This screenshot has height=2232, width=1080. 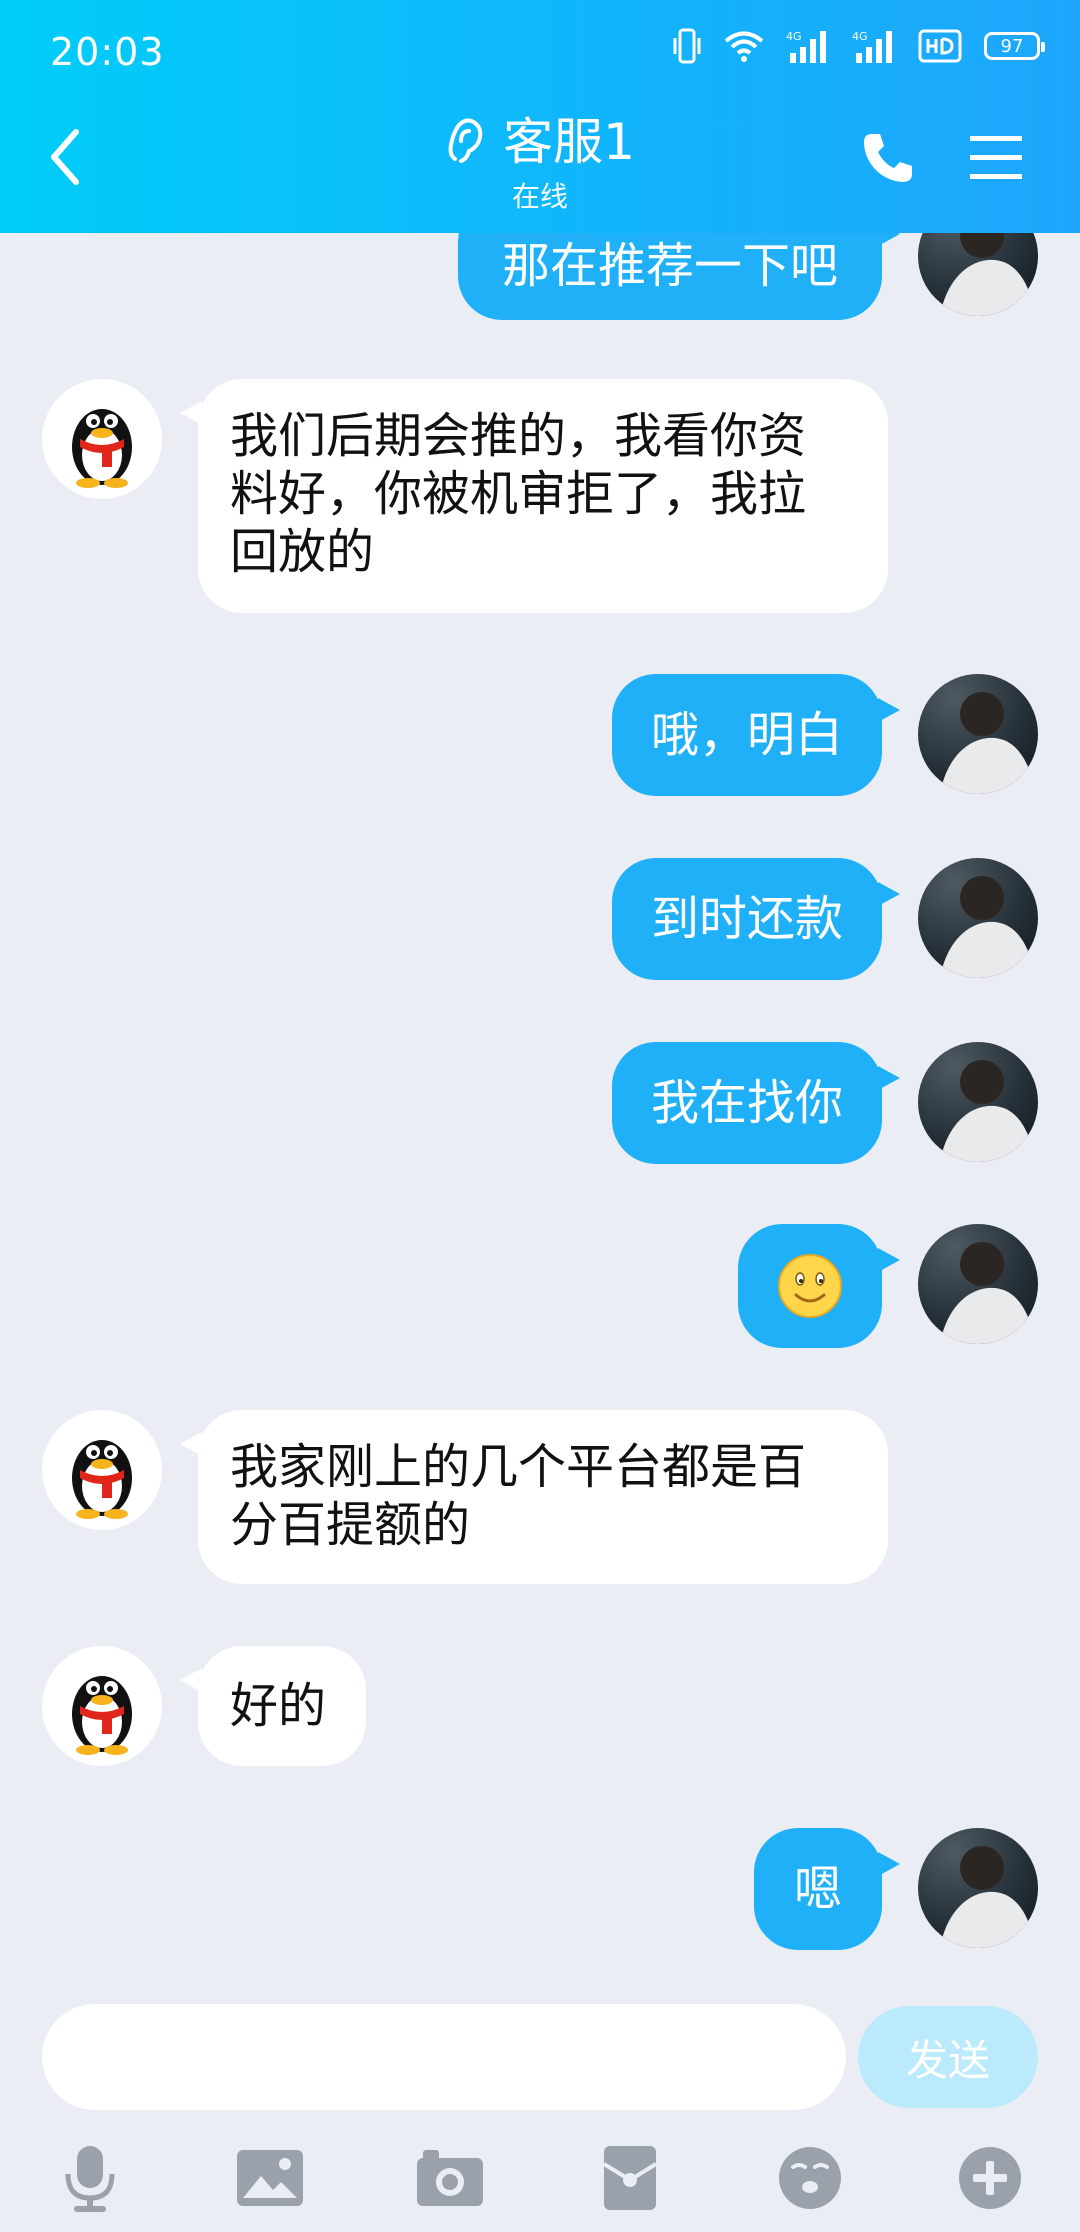 I want to click on image-button, so click(x=270, y=2178).